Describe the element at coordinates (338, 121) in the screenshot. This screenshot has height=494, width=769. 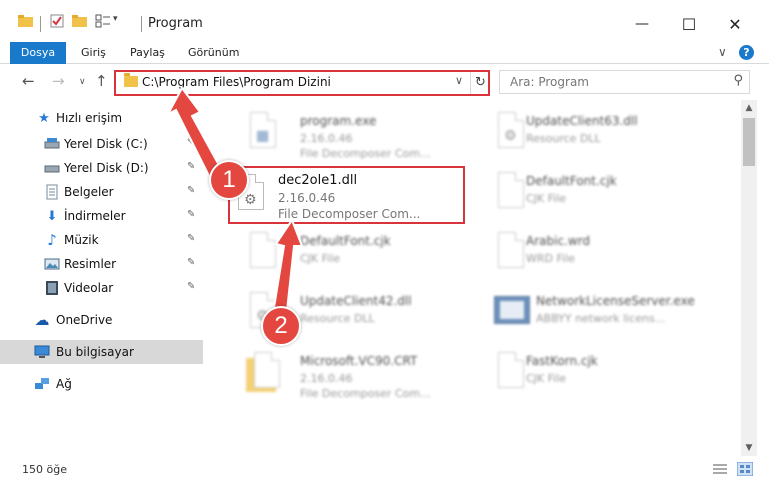
I see `file-name: program.exe` at that location.